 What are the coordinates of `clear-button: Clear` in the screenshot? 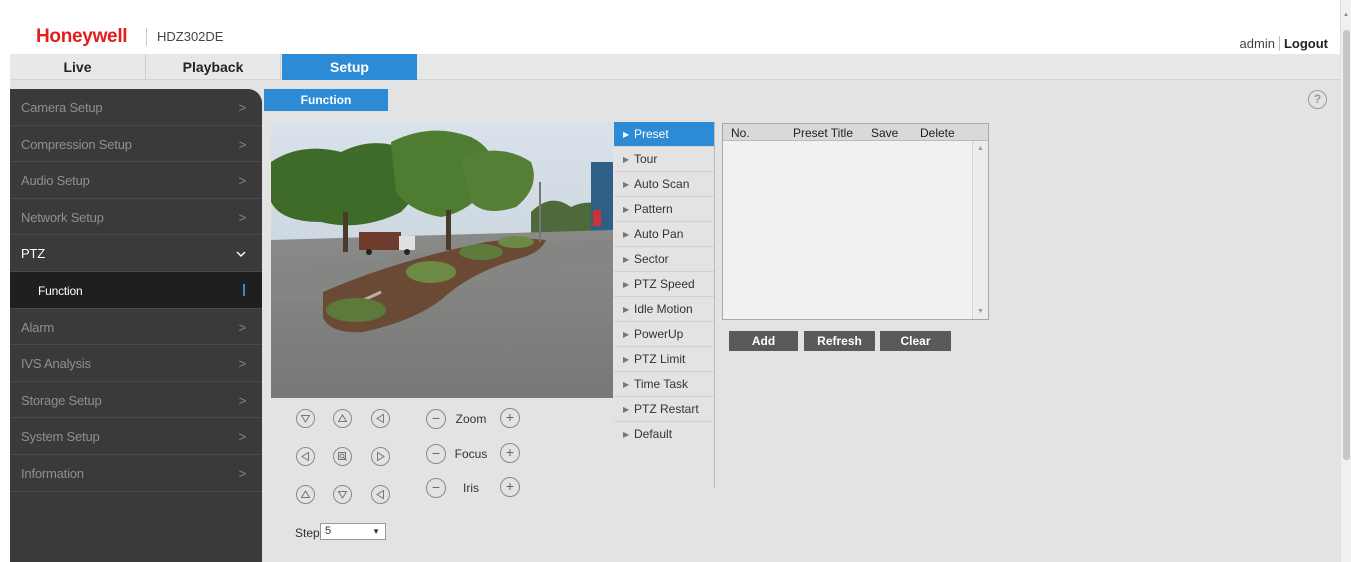 It's located at (915, 341).